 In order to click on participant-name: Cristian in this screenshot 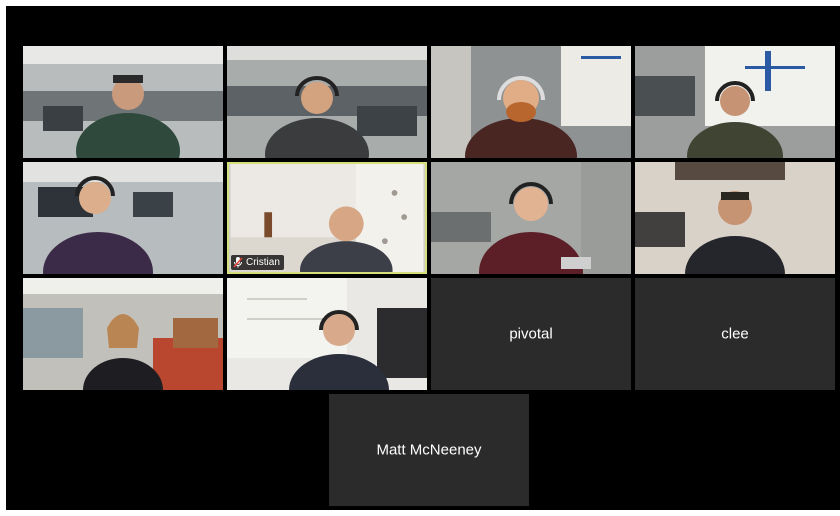, I will do `click(263, 262)`.